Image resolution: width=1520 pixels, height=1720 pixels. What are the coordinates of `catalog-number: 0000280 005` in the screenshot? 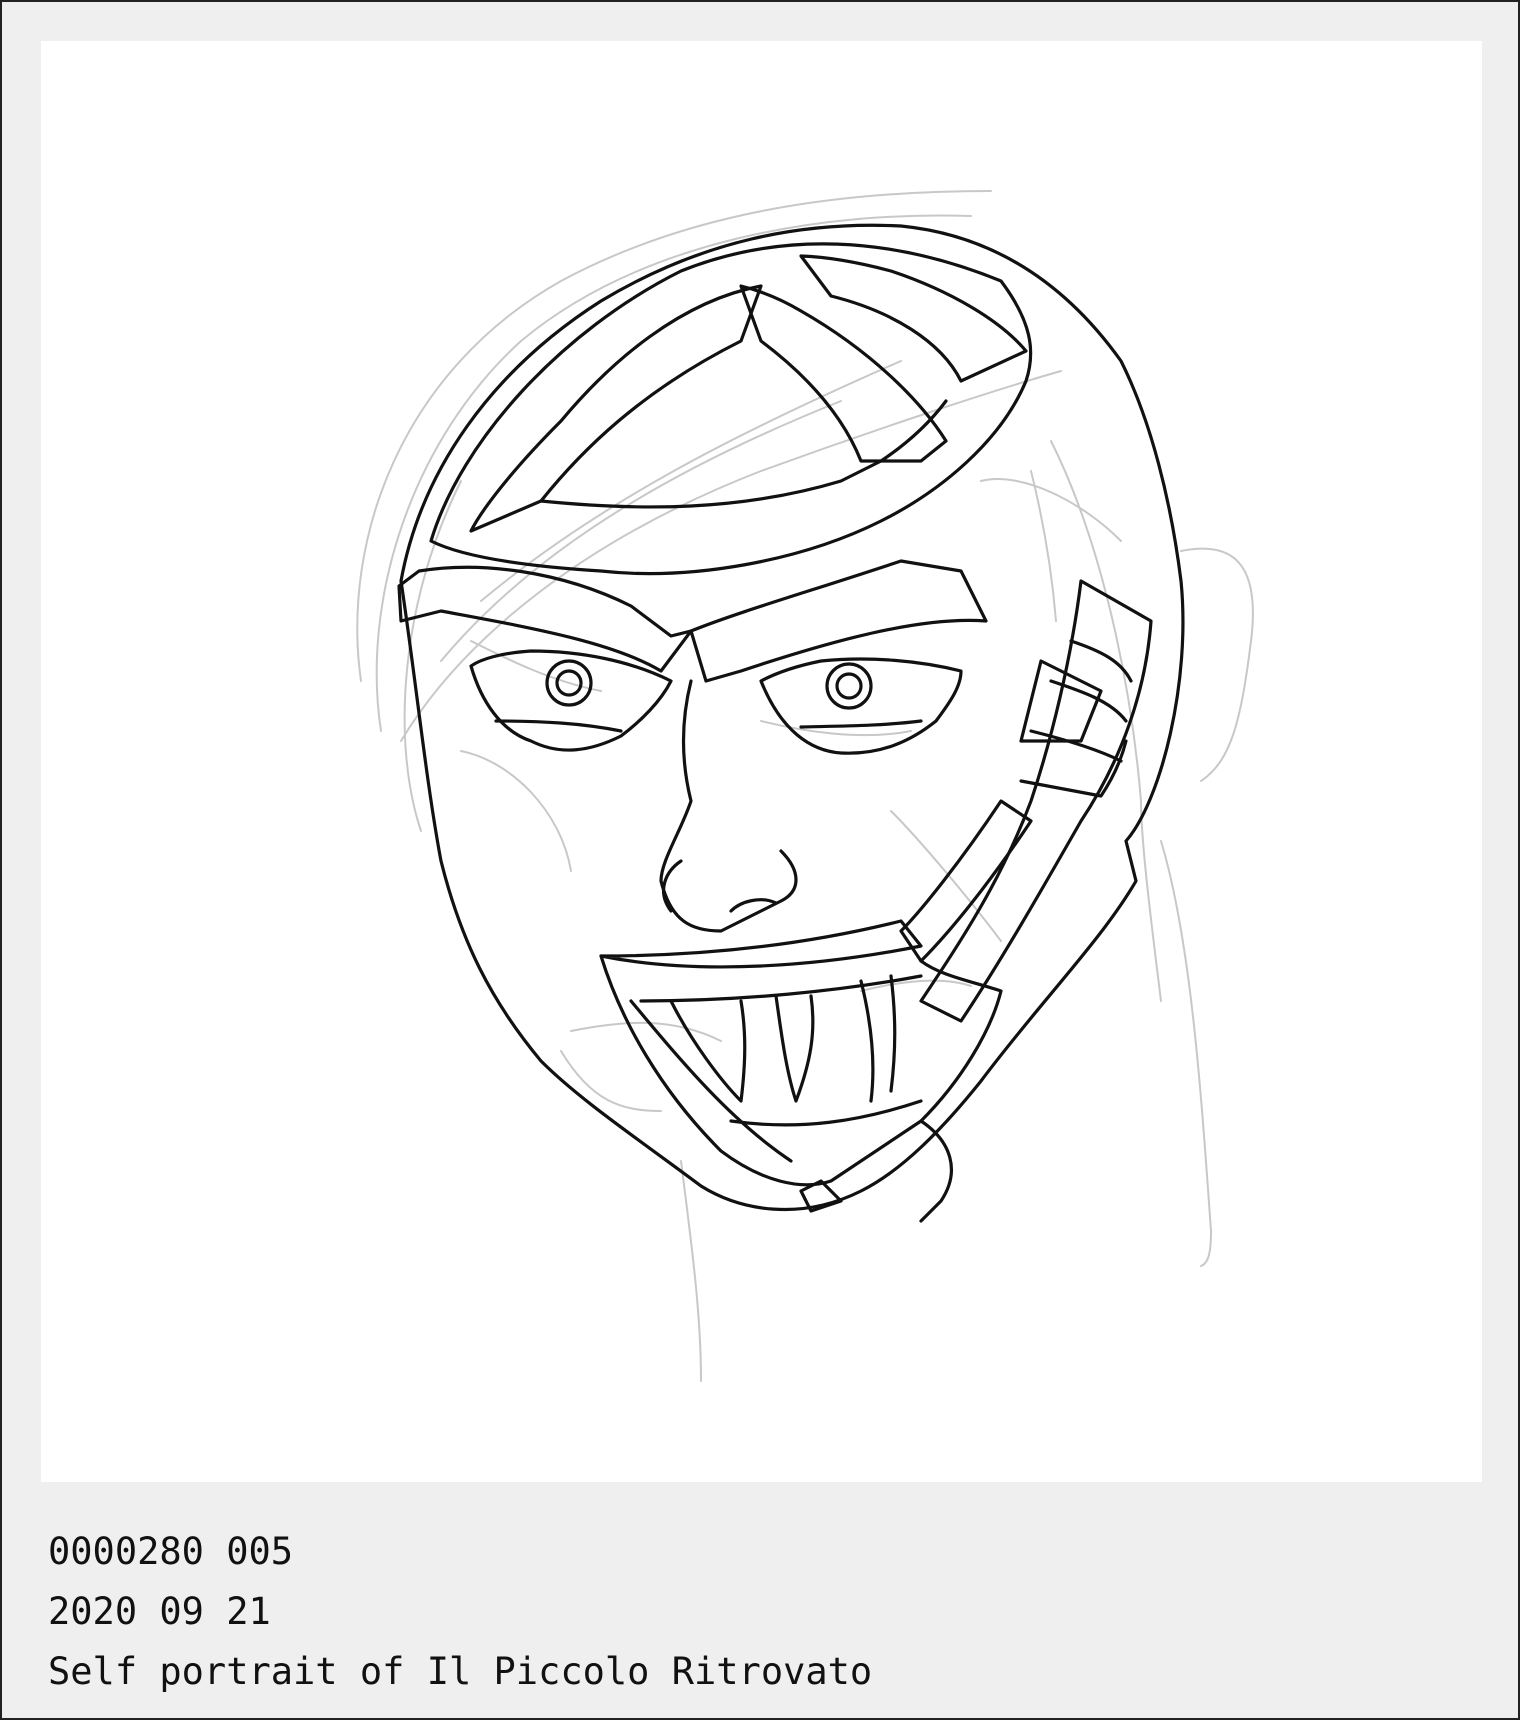 It's located at (171, 1551).